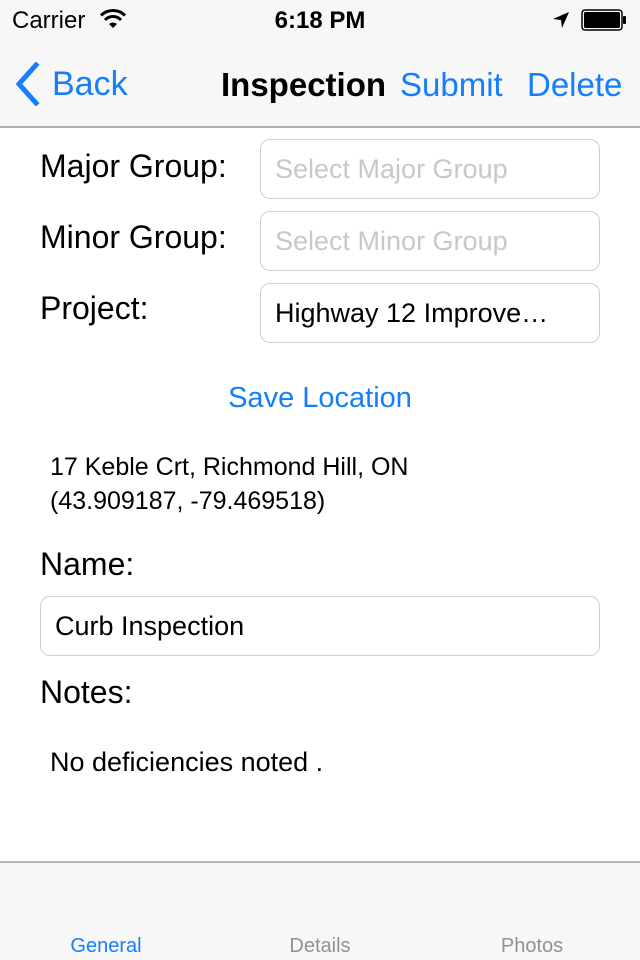  What do you see at coordinates (86, 692) in the screenshot?
I see `notes-label: Notes:` at bounding box center [86, 692].